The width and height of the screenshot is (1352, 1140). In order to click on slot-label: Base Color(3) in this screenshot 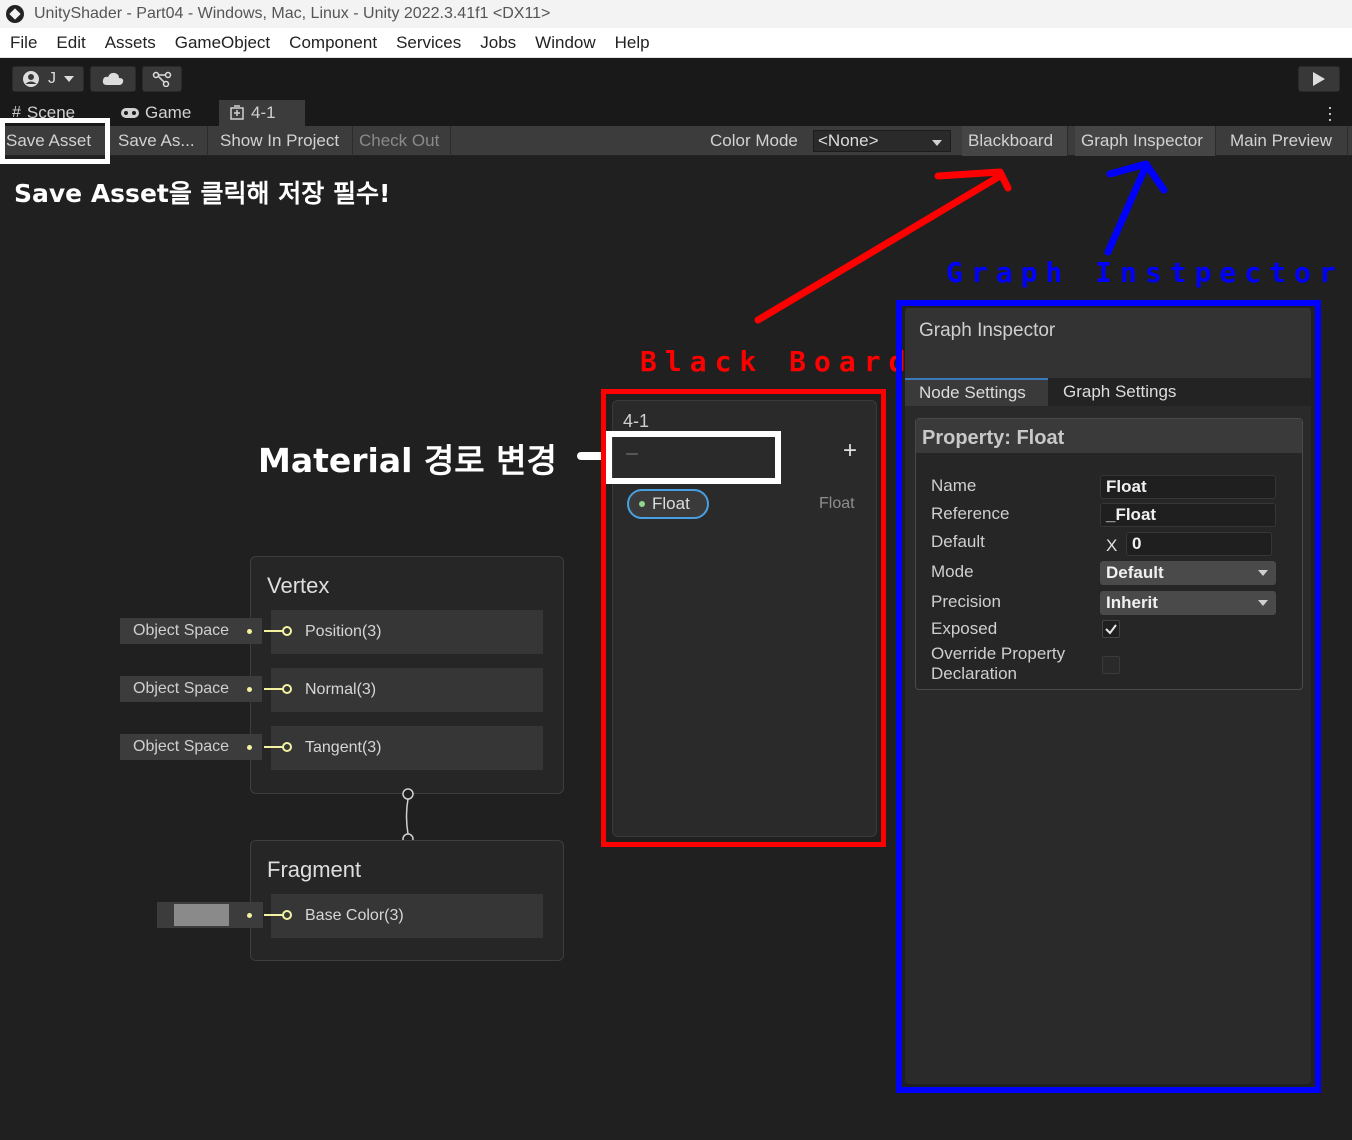, I will do `click(354, 915)`.